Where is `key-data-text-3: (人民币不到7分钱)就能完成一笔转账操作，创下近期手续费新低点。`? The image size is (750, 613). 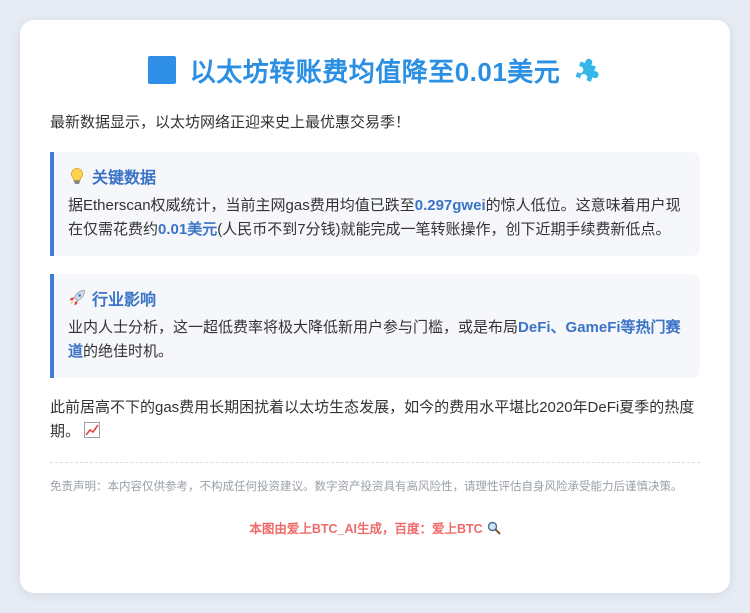
key-data-text-3: (人民币不到7分钱)就能完成一笔转账操作，创下近期手续费新低点。 is located at coordinates (444, 229).